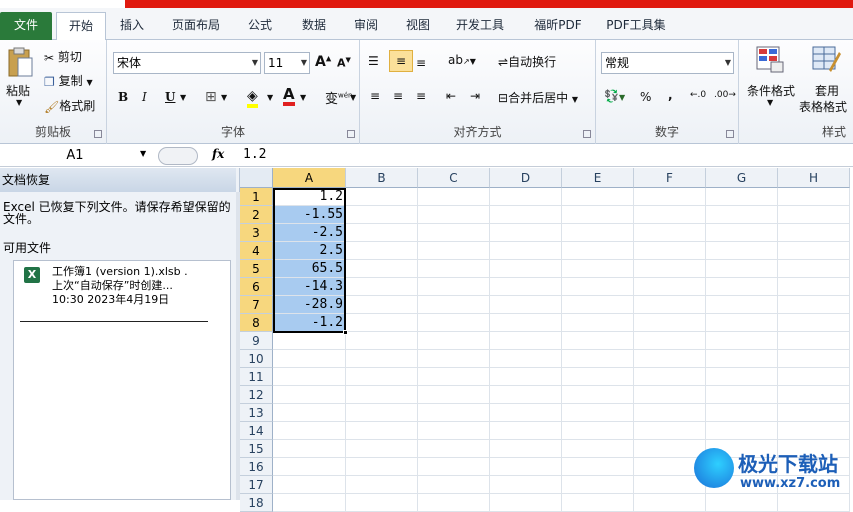  Describe the element at coordinates (382, 251) in the screenshot. I see `cell-b4` at that location.